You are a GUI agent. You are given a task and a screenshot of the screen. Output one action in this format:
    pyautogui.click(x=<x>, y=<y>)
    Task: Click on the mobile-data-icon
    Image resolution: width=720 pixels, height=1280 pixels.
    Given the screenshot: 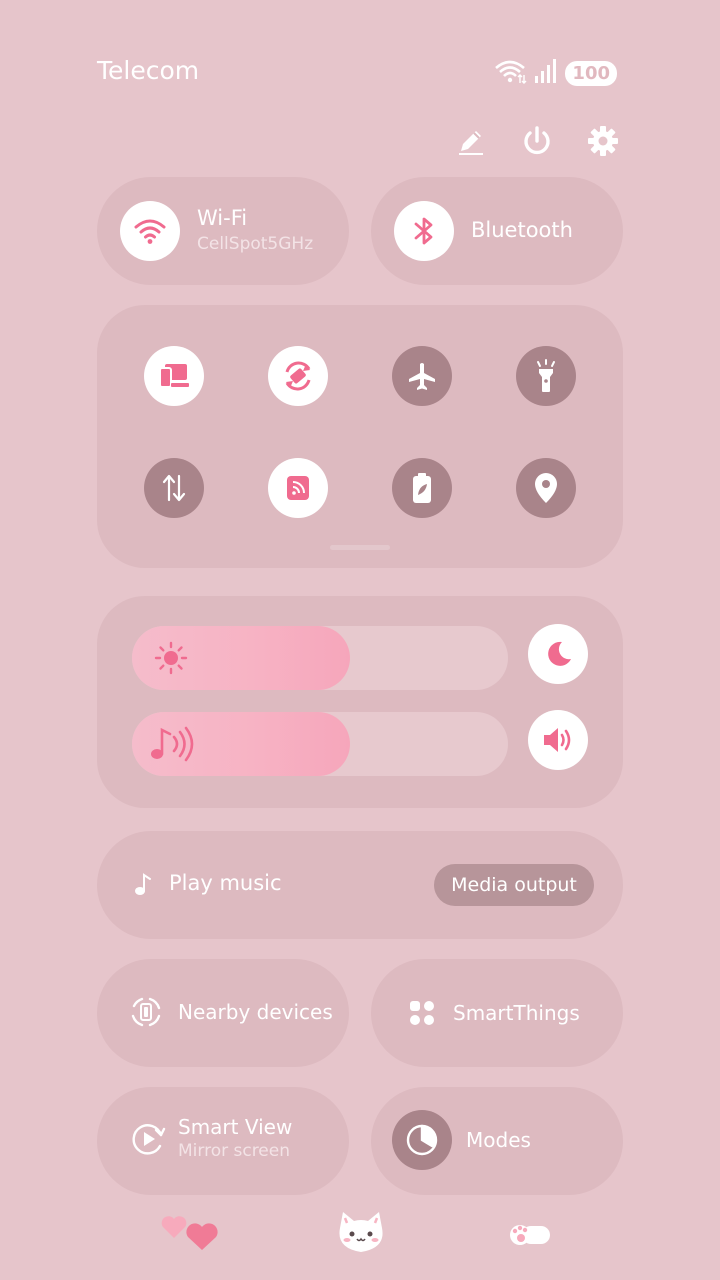 What is the action you would take?
    pyautogui.click(x=174, y=488)
    